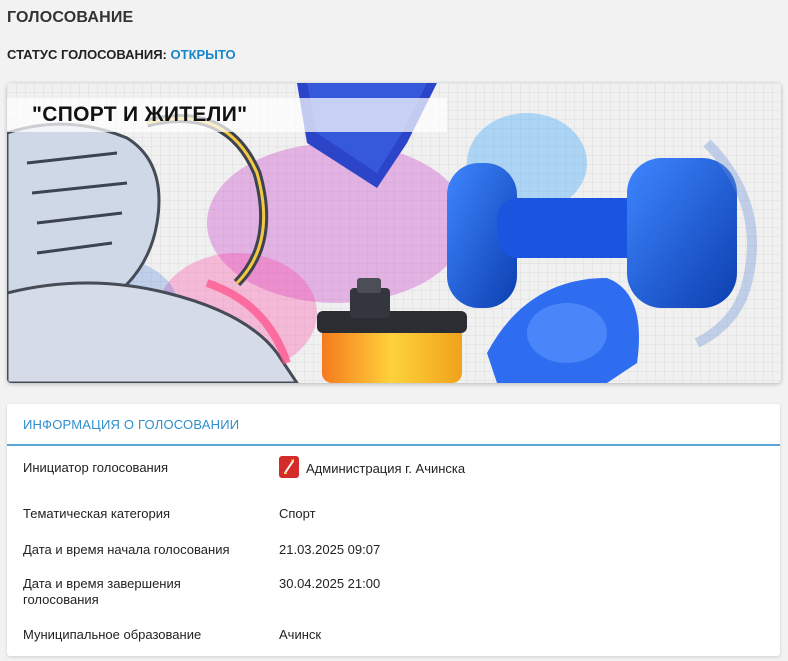 The height and width of the screenshot is (661, 788). Describe the element at coordinates (131, 424) in the screenshot. I see `info-card-title: ИНФОРМАЦИЯ О ГОЛОСОВАНИИ` at that location.